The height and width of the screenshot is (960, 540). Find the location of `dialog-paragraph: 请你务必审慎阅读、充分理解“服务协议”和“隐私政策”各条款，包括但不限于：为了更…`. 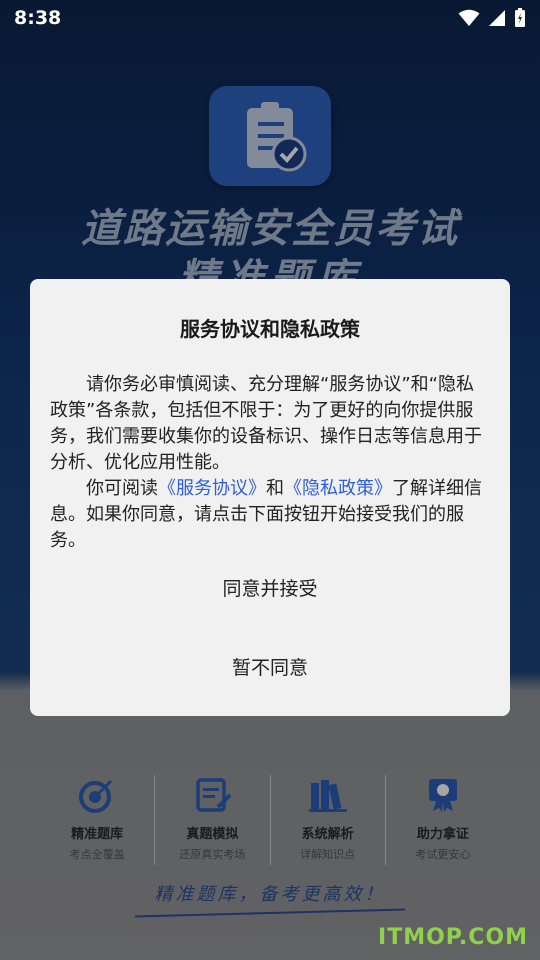

dialog-paragraph: 请你务必审慎阅读、充分理解“服务协议”和“隐私政策”各条款，包括但不限于：为了更… is located at coordinates (266, 423).